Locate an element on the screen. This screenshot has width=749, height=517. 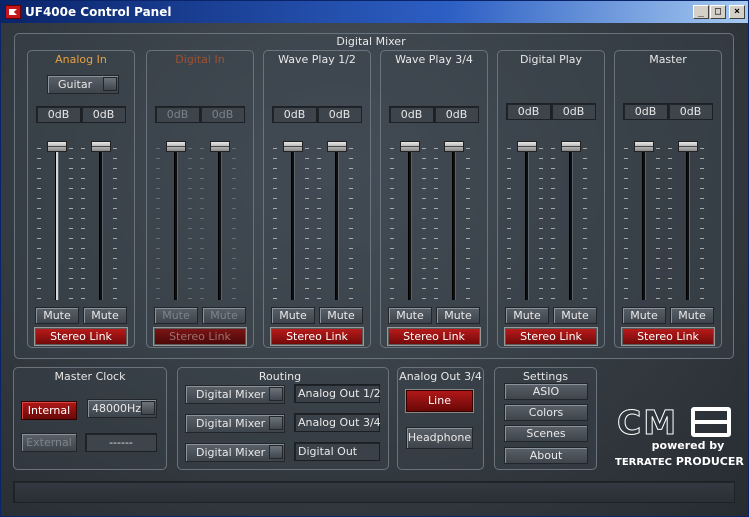
close-button: × is located at coordinates (737, 12).